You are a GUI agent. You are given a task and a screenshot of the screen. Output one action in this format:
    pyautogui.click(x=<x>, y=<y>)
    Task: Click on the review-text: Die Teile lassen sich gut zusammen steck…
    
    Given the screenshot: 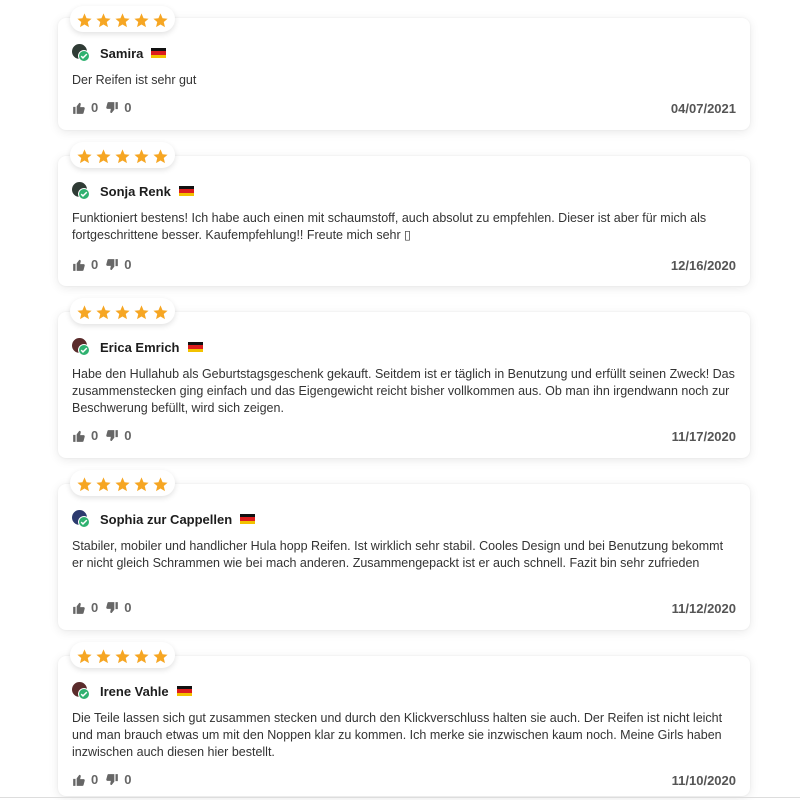 What is the action you would take?
    pyautogui.click(x=397, y=735)
    